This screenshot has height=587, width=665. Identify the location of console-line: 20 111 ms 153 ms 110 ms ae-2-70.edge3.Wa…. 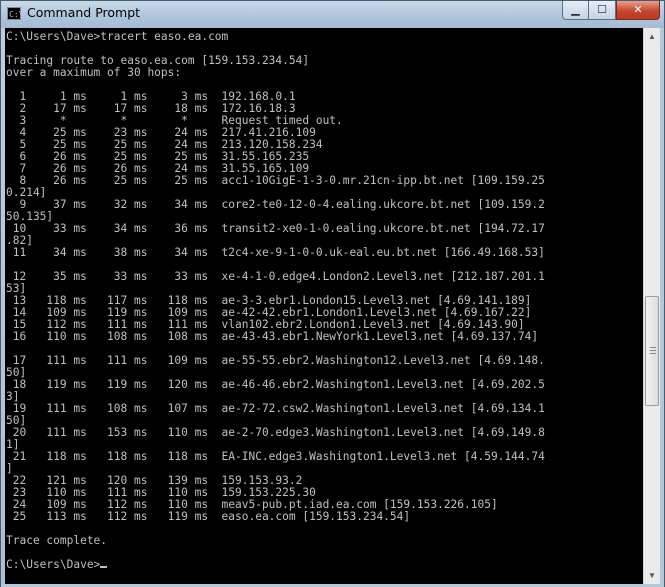
(275, 432).